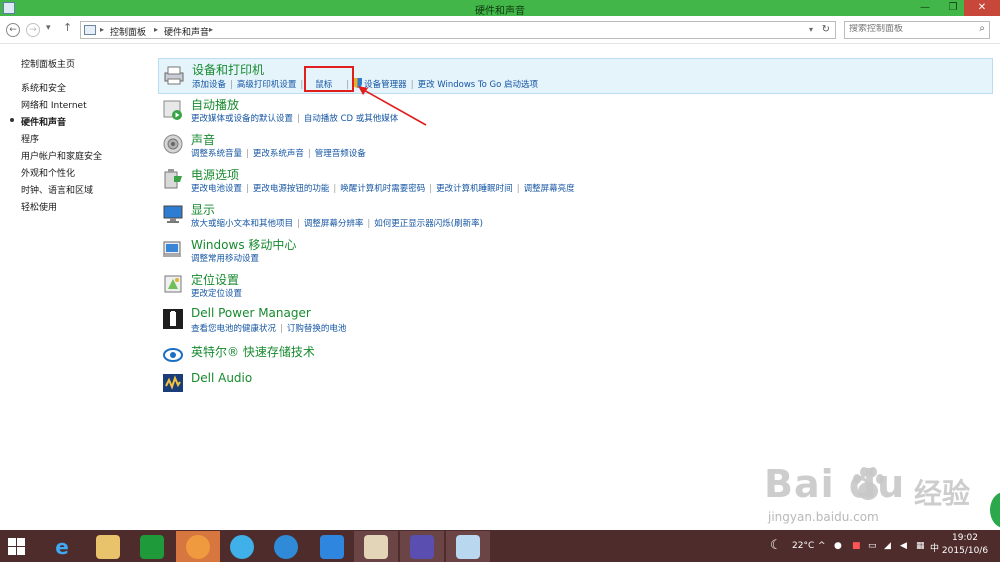 This screenshot has width=1000, height=562. Describe the element at coordinates (811, 29) in the screenshot. I see `address-dropdown-icon: ▾` at that location.